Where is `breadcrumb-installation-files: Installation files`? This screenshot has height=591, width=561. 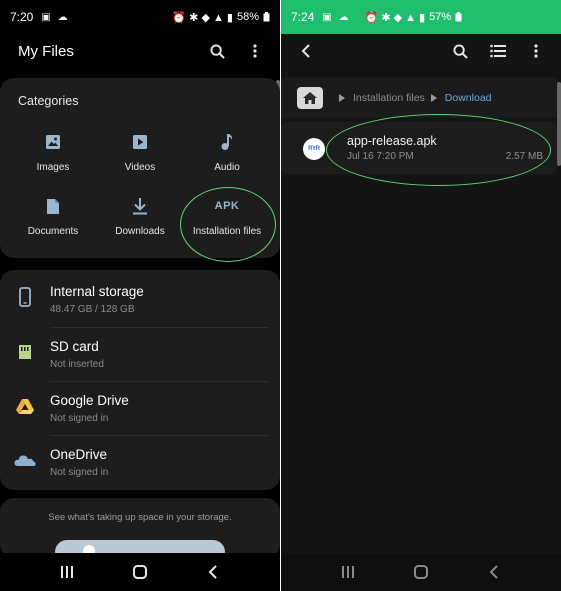
breadcrumb-installation-files: Installation files is located at coordinates (389, 98).